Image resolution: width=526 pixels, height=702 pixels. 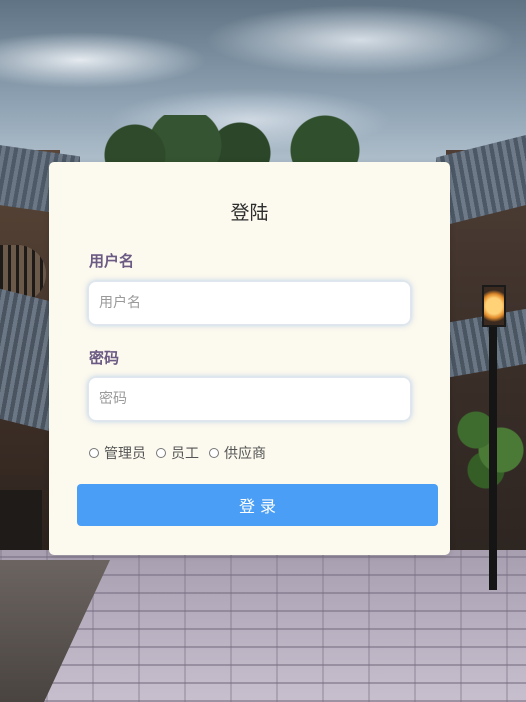 I want to click on lantern-icon, so click(x=494, y=306).